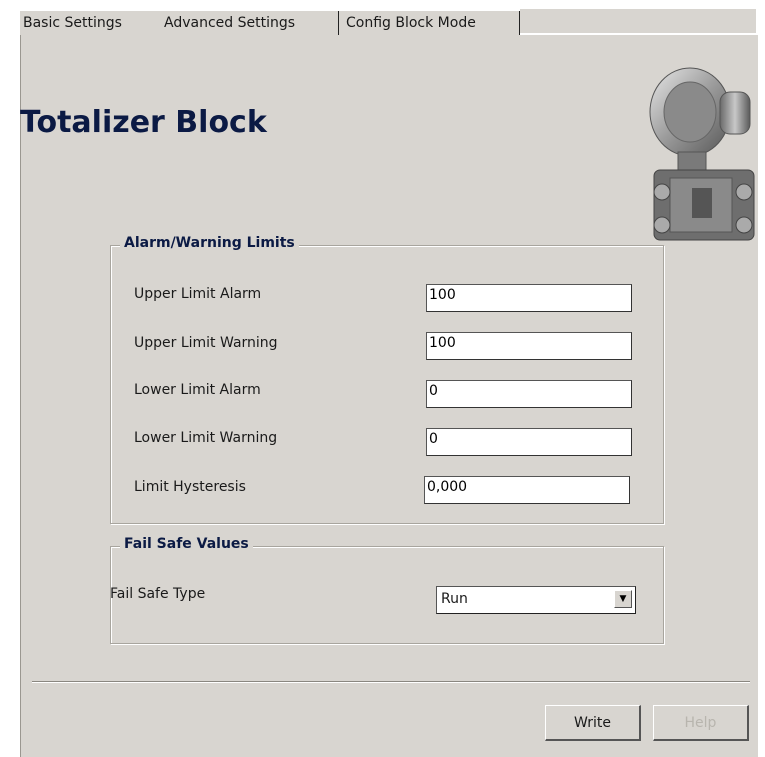 This screenshot has width=765, height=757. What do you see at coordinates (529, 442) in the screenshot?
I see `lower-limit-warning-input: 0` at bounding box center [529, 442].